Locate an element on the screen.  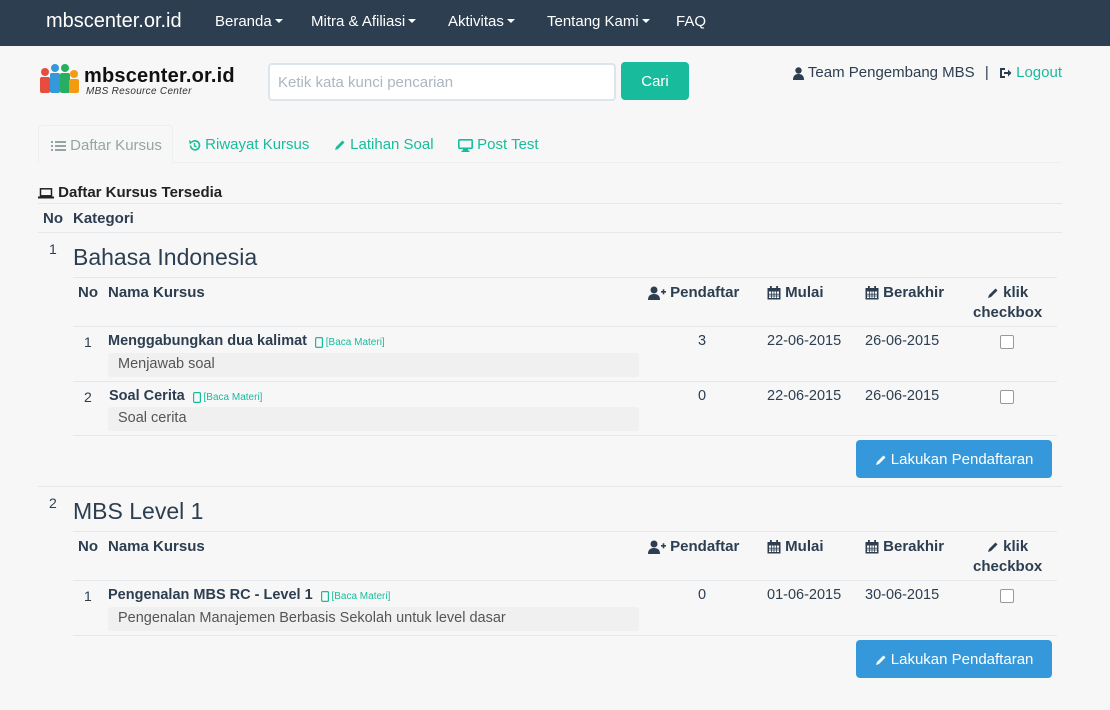
category-title: Bahasa Indonesia is located at coordinates (165, 257).